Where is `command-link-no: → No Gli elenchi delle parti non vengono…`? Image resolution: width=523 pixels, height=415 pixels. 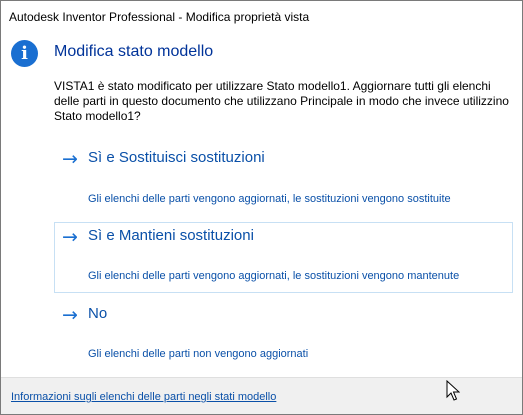 command-link-no: → No Gli elenchi delle parti non vengono… is located at coordinates (283, 334).